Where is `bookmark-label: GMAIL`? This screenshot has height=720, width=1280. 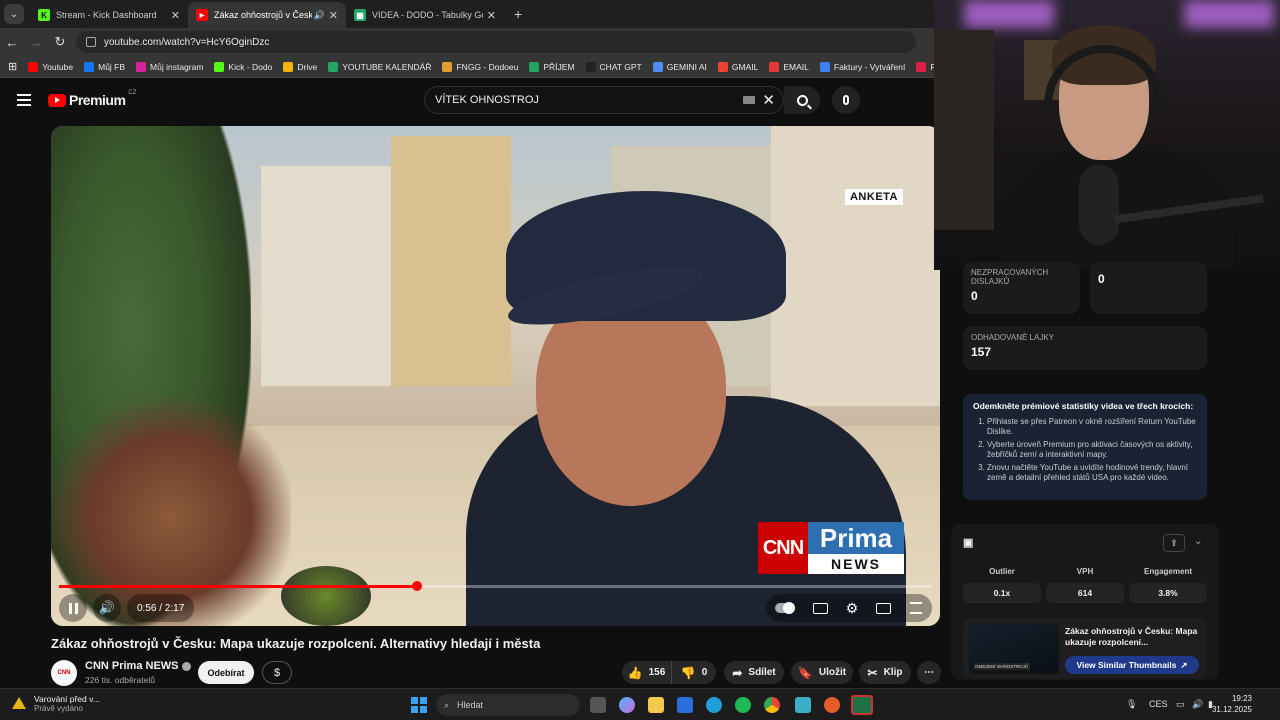 bookmark-label: GMAIL is located at coordinates (745, 66).